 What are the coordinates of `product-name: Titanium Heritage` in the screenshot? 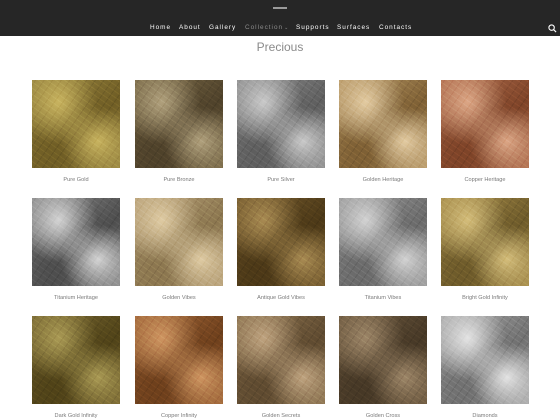 It's located at (76, 298).